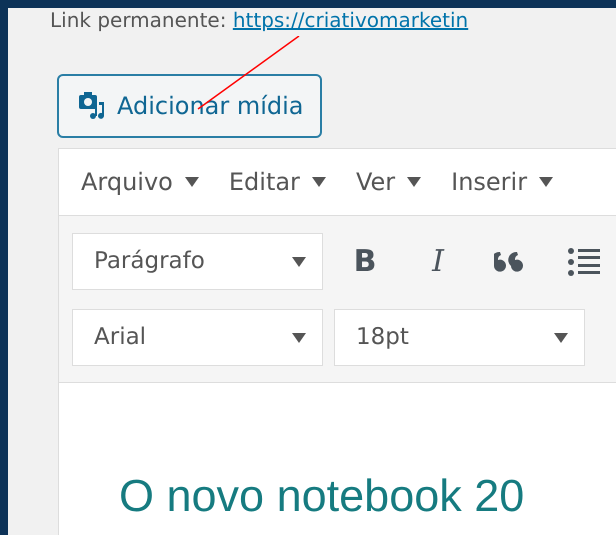 The height and width of the screenshot is (535, 616). I want to click on dropdown-select: Arial, so click(197, 337).